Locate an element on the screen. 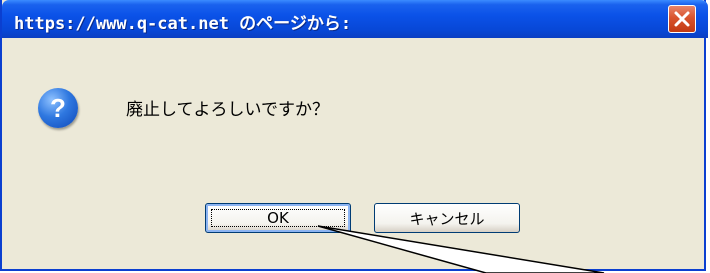 The width and height of the screenshot is (710, 273). callout-pointer is located at coordinates (461, 249).